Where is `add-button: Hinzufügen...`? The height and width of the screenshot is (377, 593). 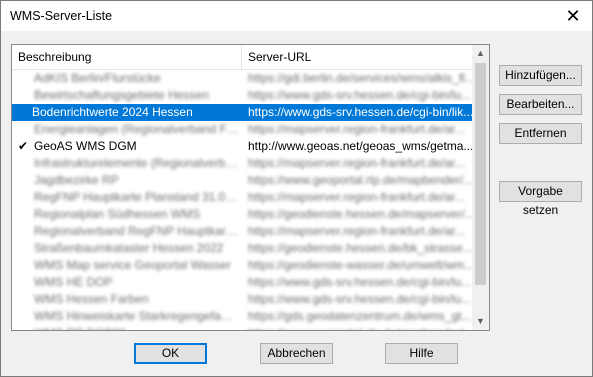
add-button: Hinzufügen... is located at coordinates (540, 75).